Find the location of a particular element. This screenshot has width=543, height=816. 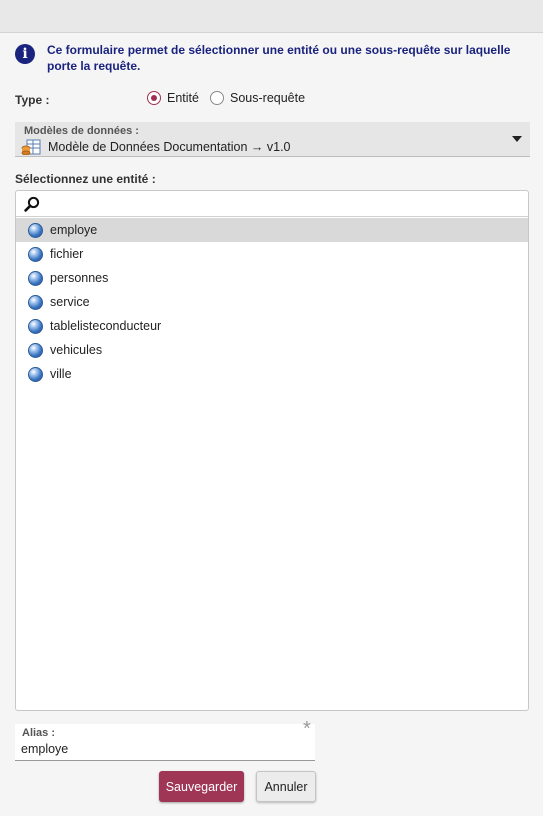

dialog-header-bar is located at coordinates (271, 16).